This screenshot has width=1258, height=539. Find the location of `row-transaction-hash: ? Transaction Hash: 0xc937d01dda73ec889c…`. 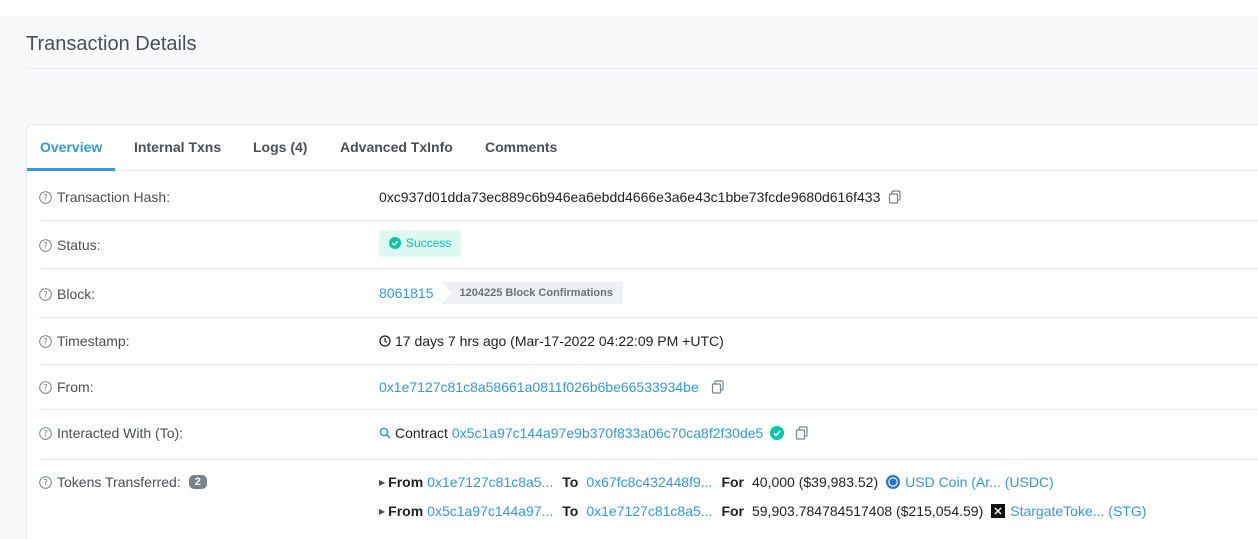

row-transaction-hash: ? Transaction Hash: 0xc937d01dda73ec889c… is located at coordinates (648, 196).